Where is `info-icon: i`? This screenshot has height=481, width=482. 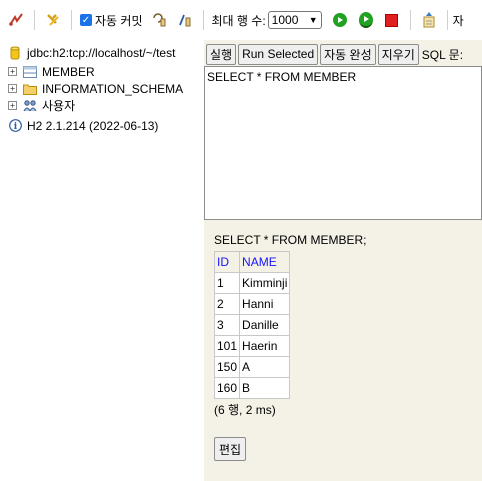
info-icon: i is located at coordinates (15, 126).